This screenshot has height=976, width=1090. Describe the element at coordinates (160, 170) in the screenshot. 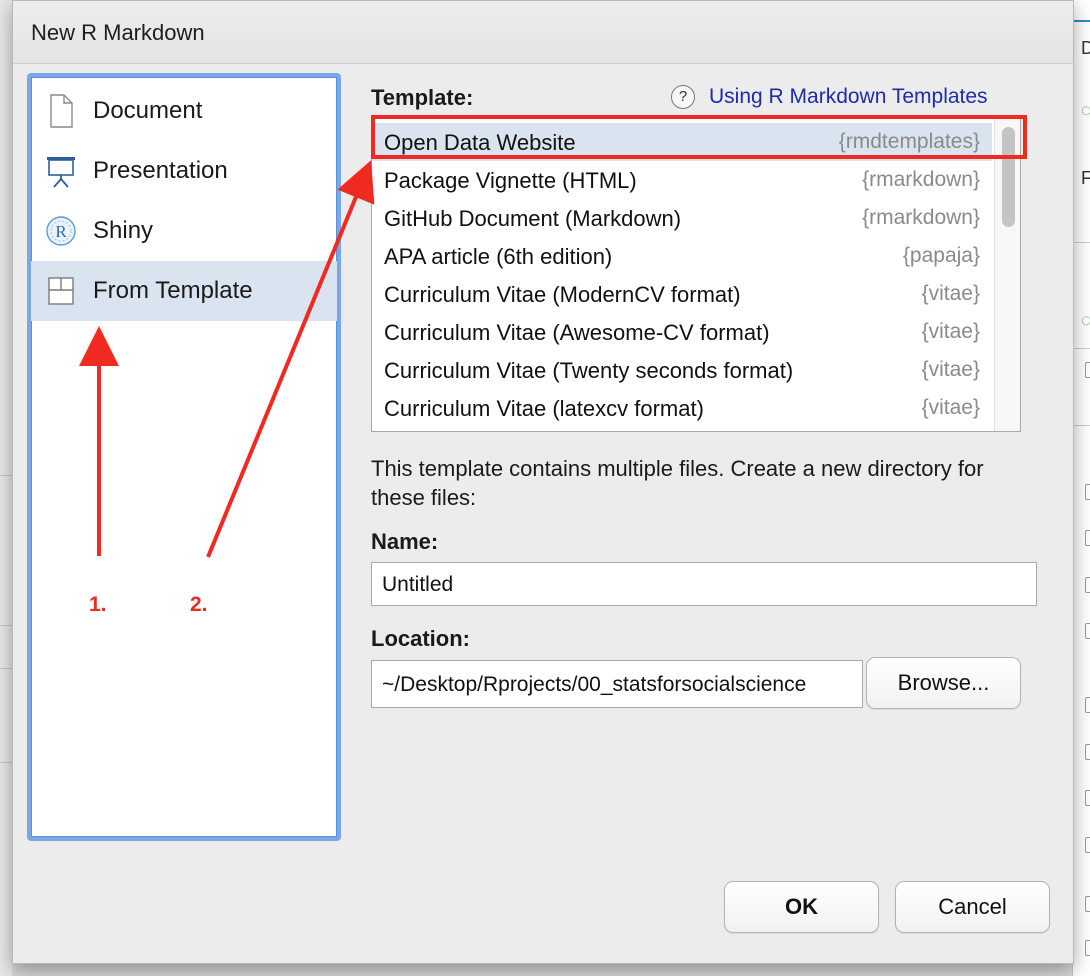

I see `sidebar-item-label: Presentation` at that location.